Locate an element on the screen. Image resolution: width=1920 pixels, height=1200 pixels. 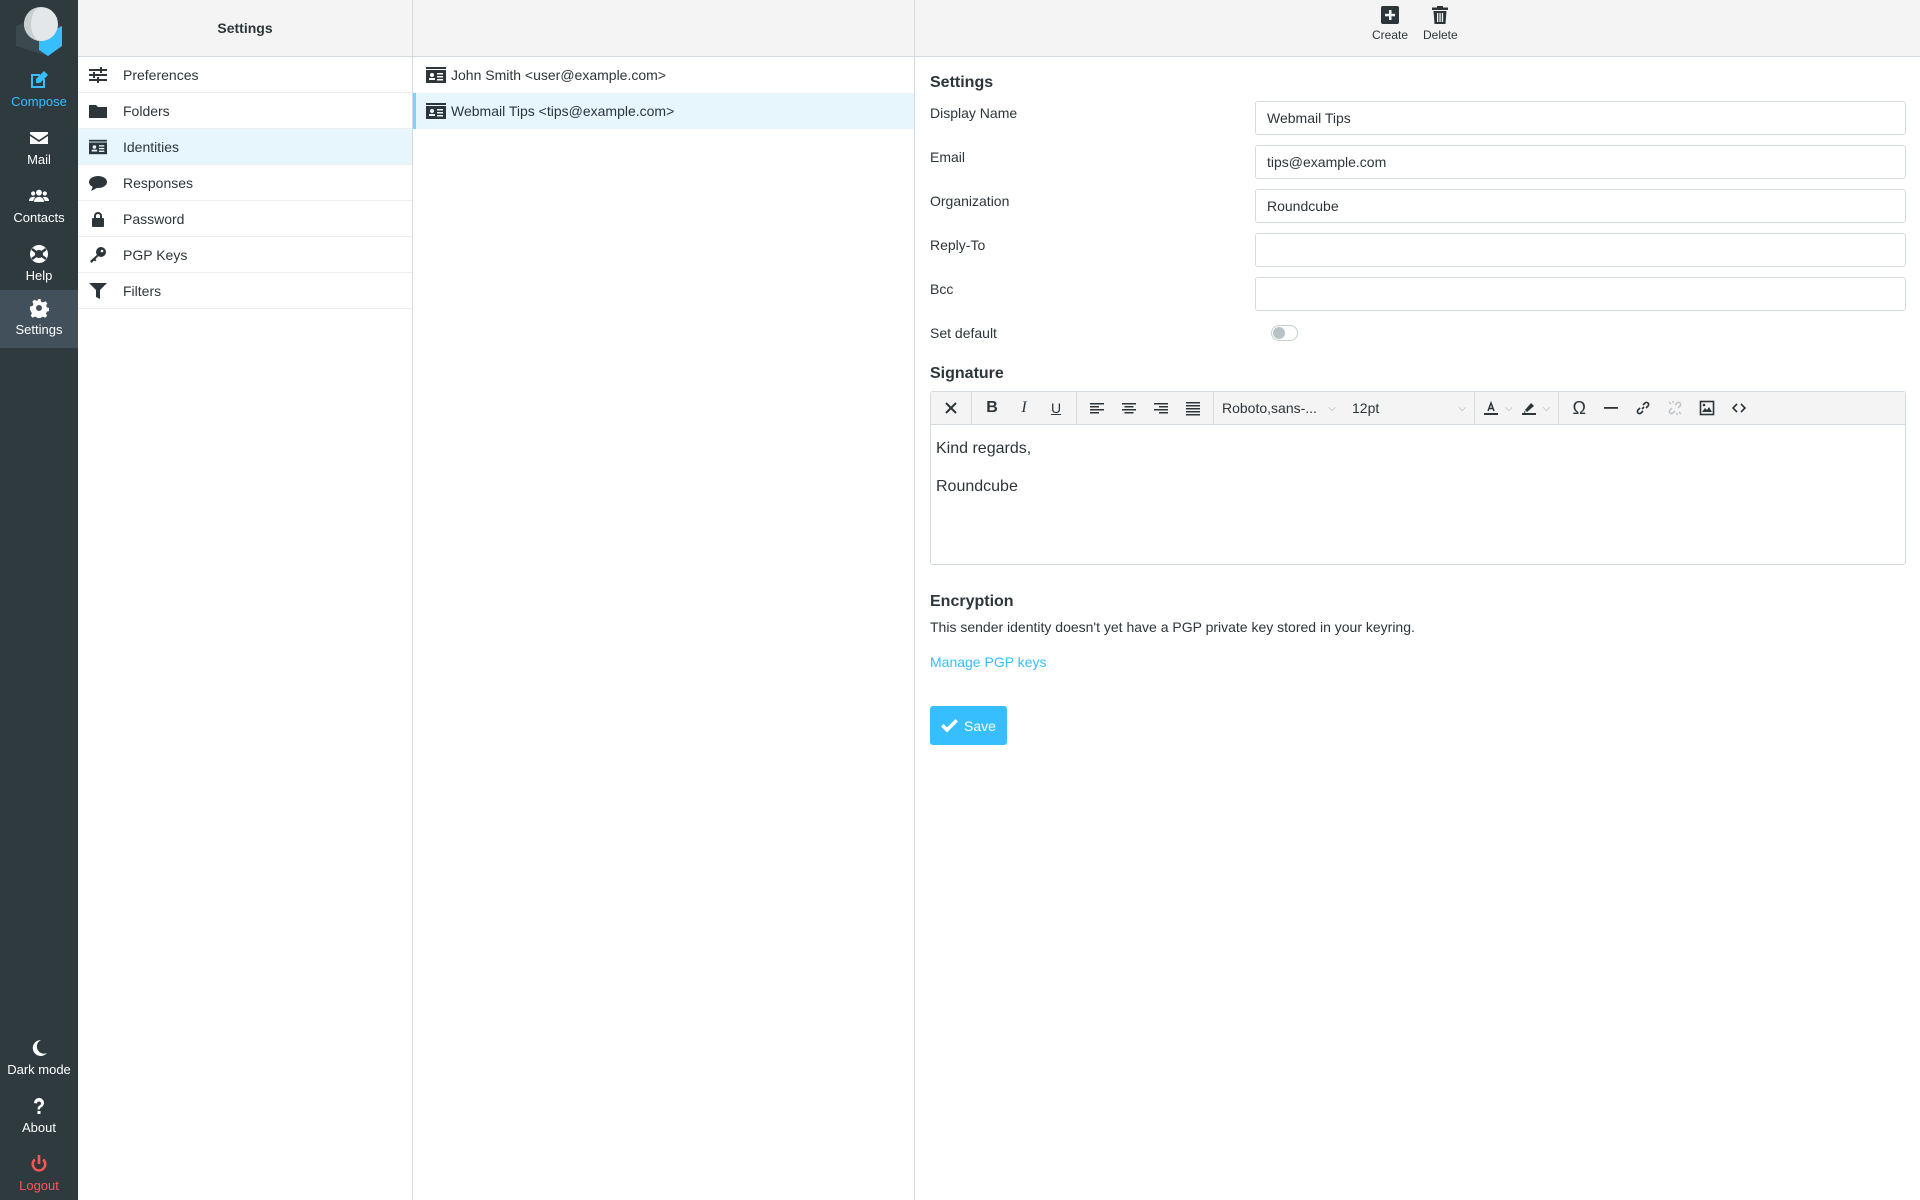
image-icon is located at coordinates (1707, 408).